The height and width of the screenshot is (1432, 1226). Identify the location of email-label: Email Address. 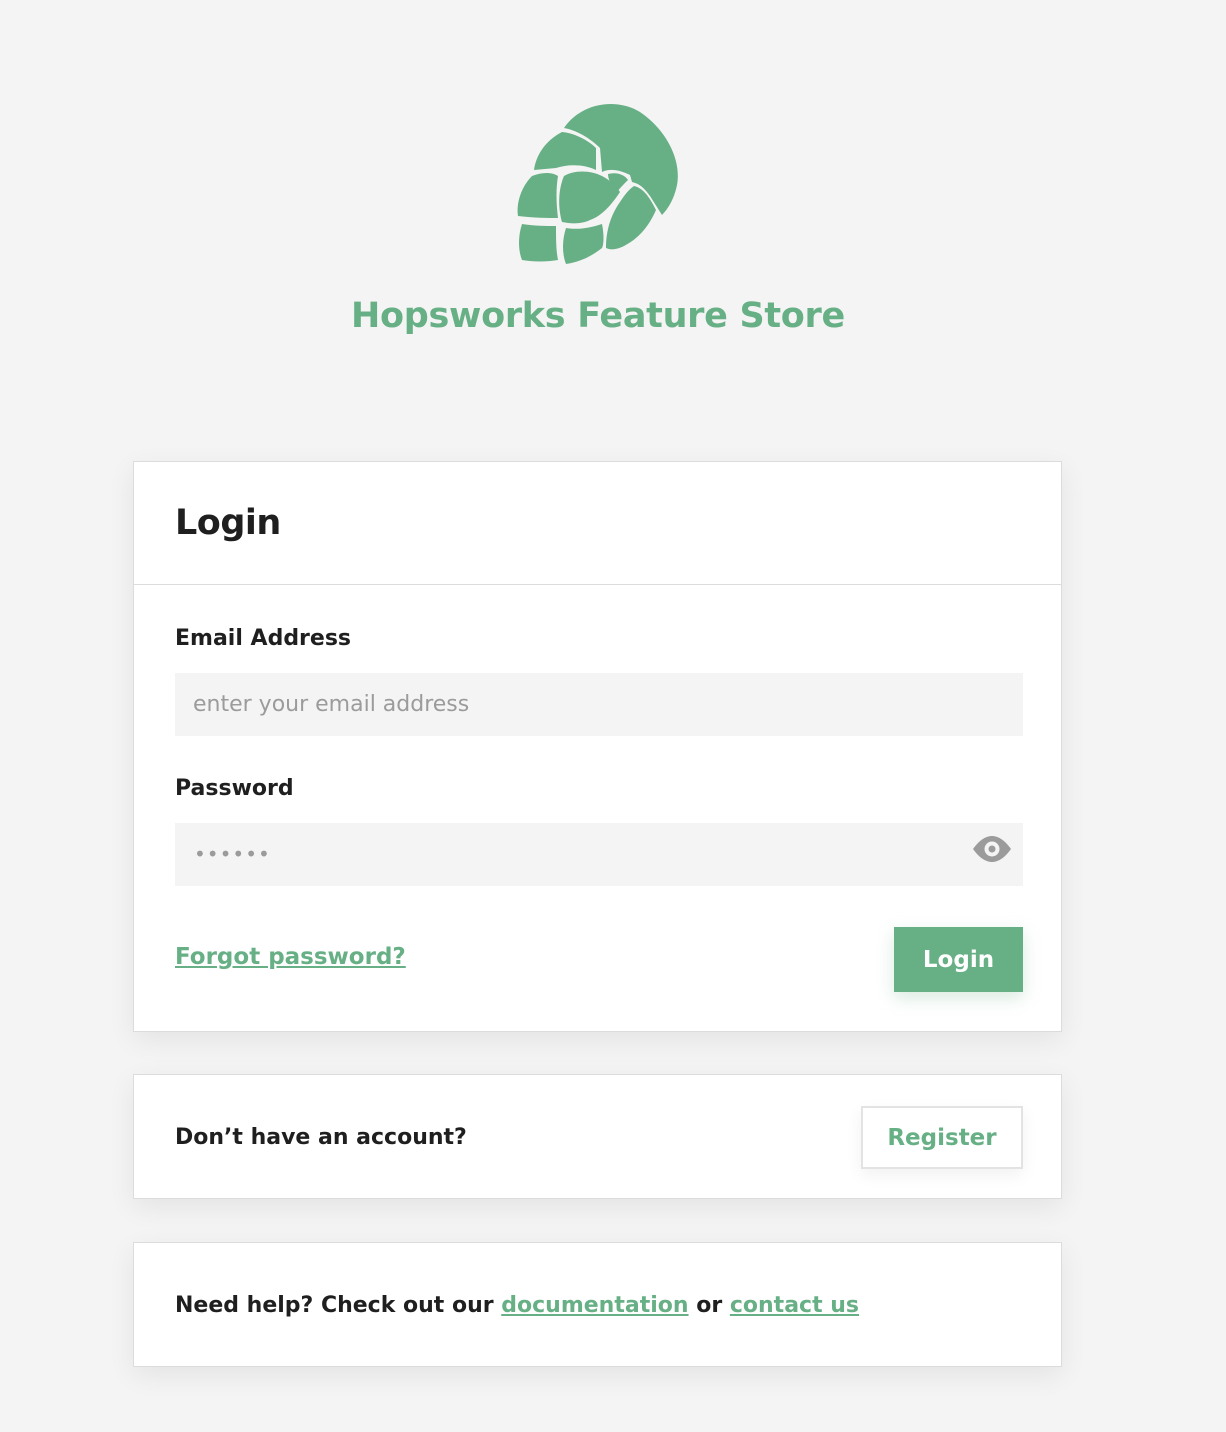
(263, 638).